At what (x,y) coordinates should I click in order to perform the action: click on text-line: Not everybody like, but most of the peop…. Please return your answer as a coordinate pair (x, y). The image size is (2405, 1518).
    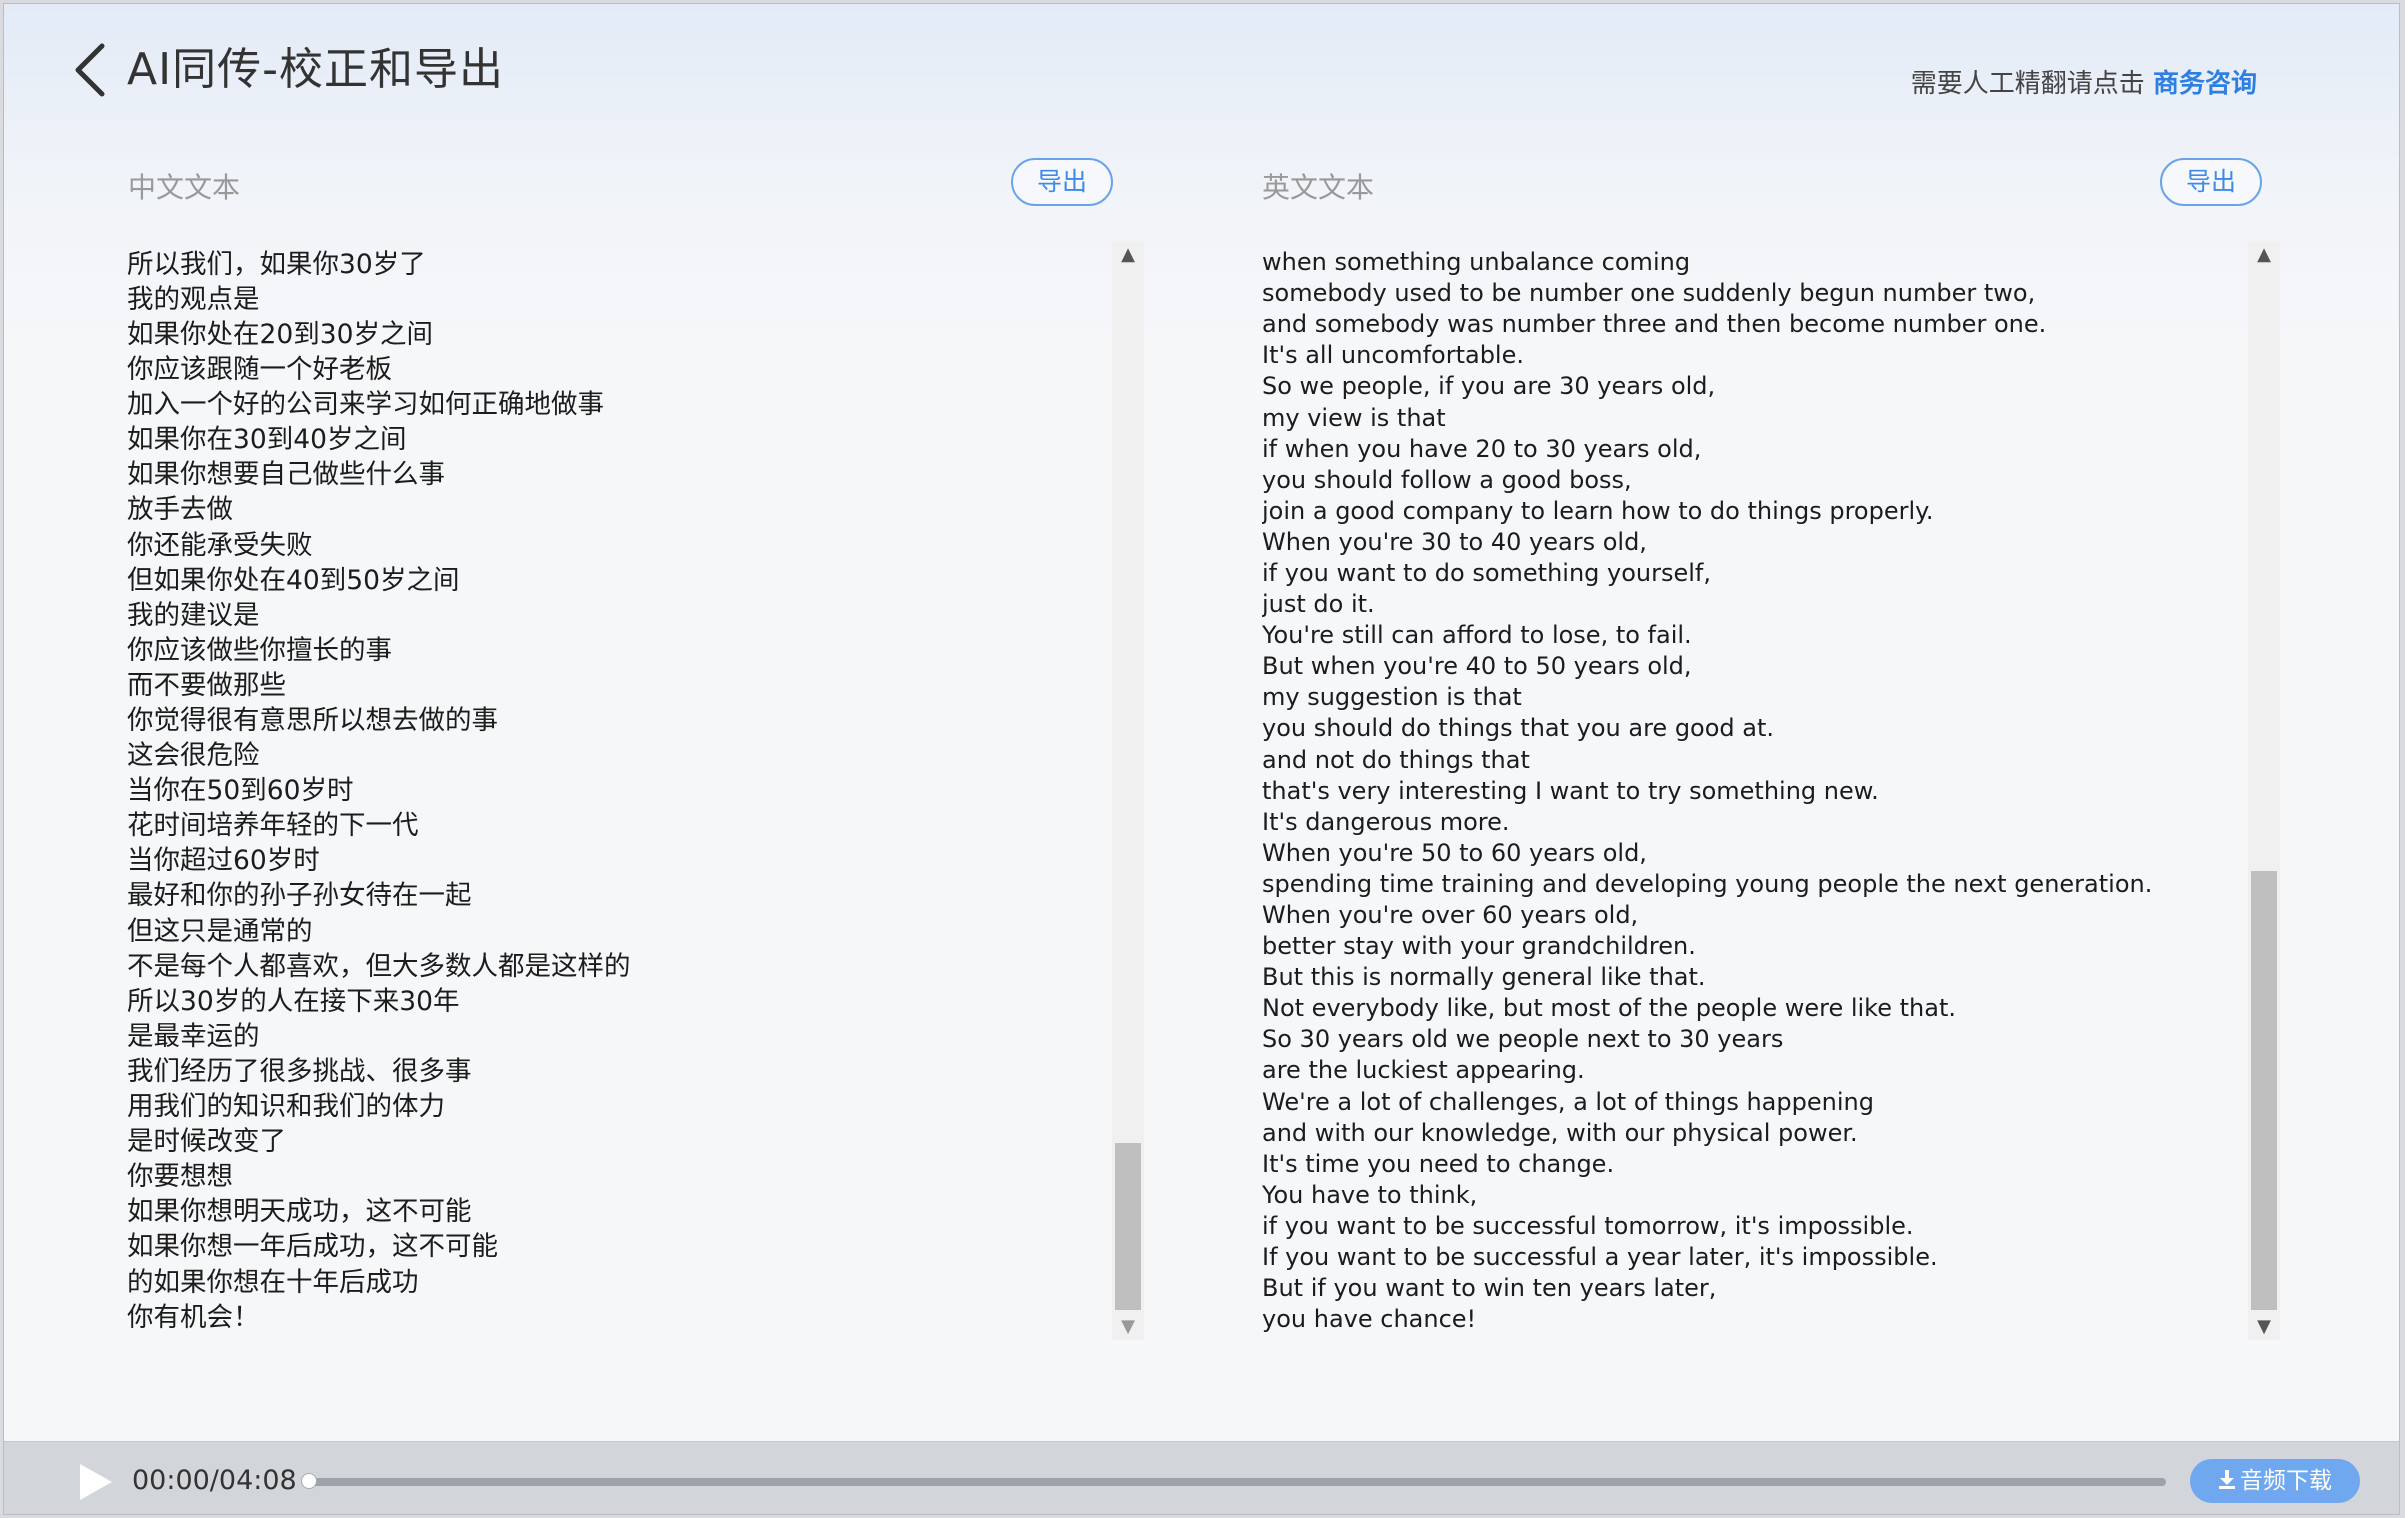
    Looking at the image, I should click on (1707, 1008).